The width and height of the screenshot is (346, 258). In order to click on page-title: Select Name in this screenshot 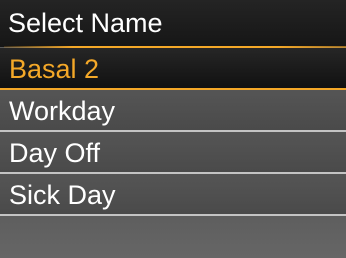, I will do `click(85, 23)`.